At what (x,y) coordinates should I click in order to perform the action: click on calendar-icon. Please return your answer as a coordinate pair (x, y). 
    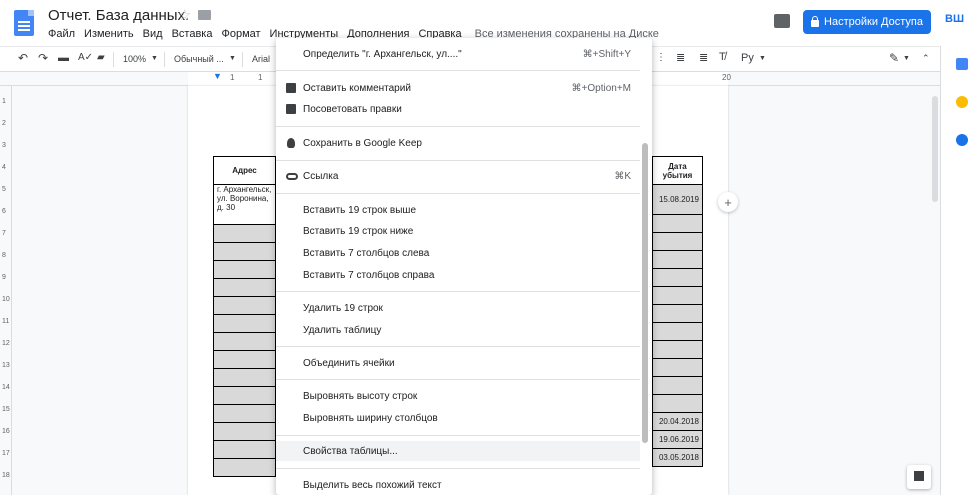
    Looking at the image, I should click on (962, 64).